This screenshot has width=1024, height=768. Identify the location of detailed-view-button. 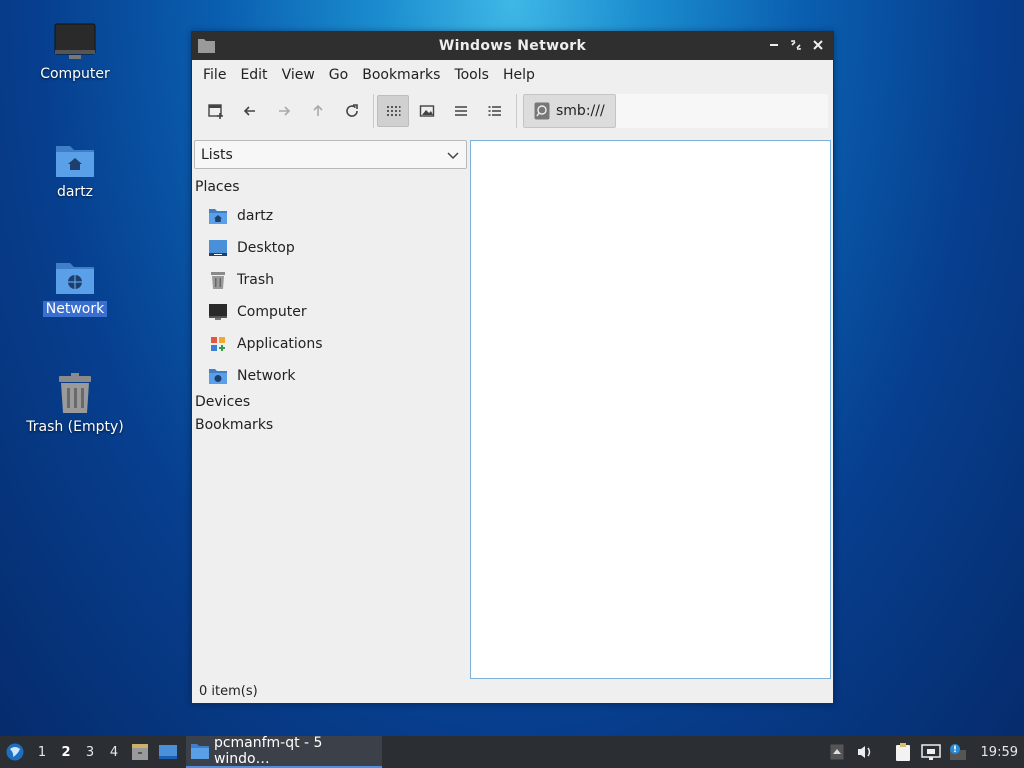
(495, 111).